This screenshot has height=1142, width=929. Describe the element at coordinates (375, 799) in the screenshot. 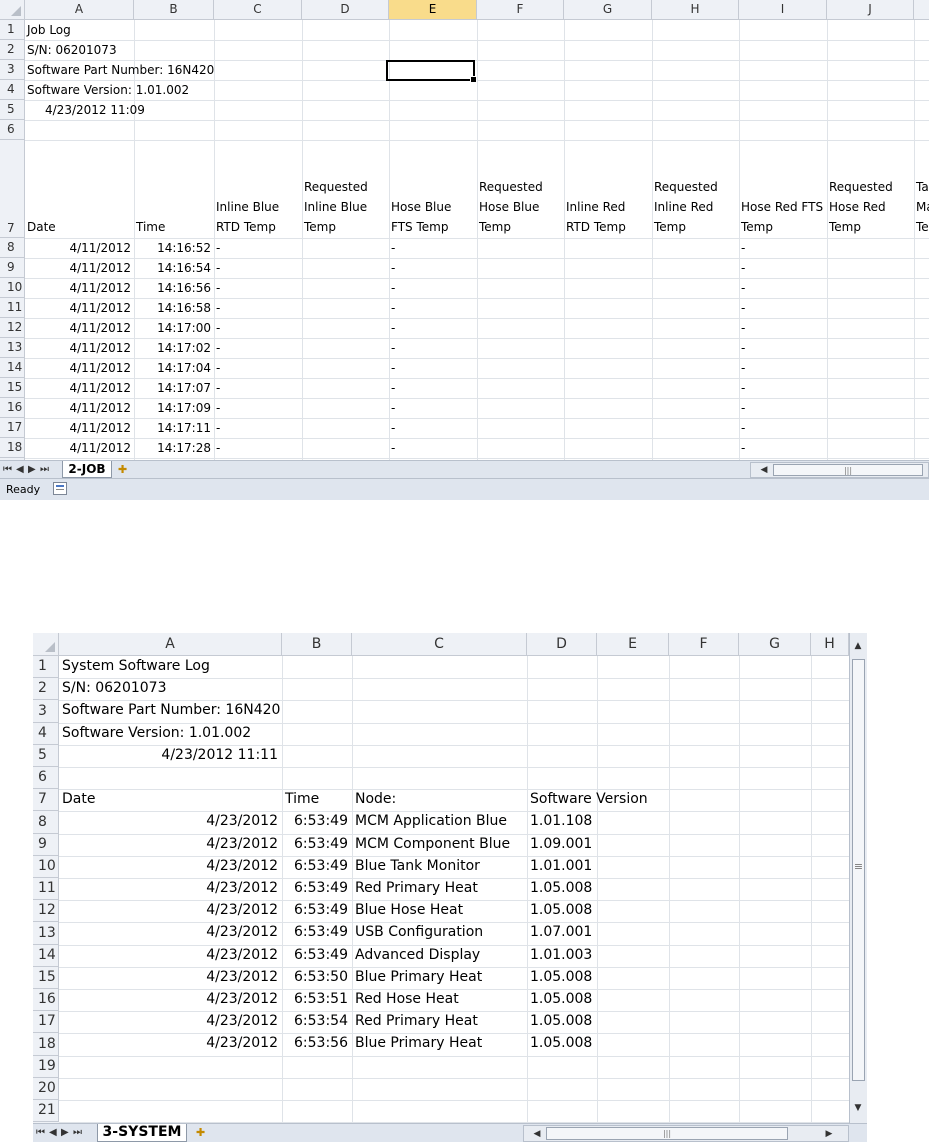

I see `header-node: Node:` at that location.